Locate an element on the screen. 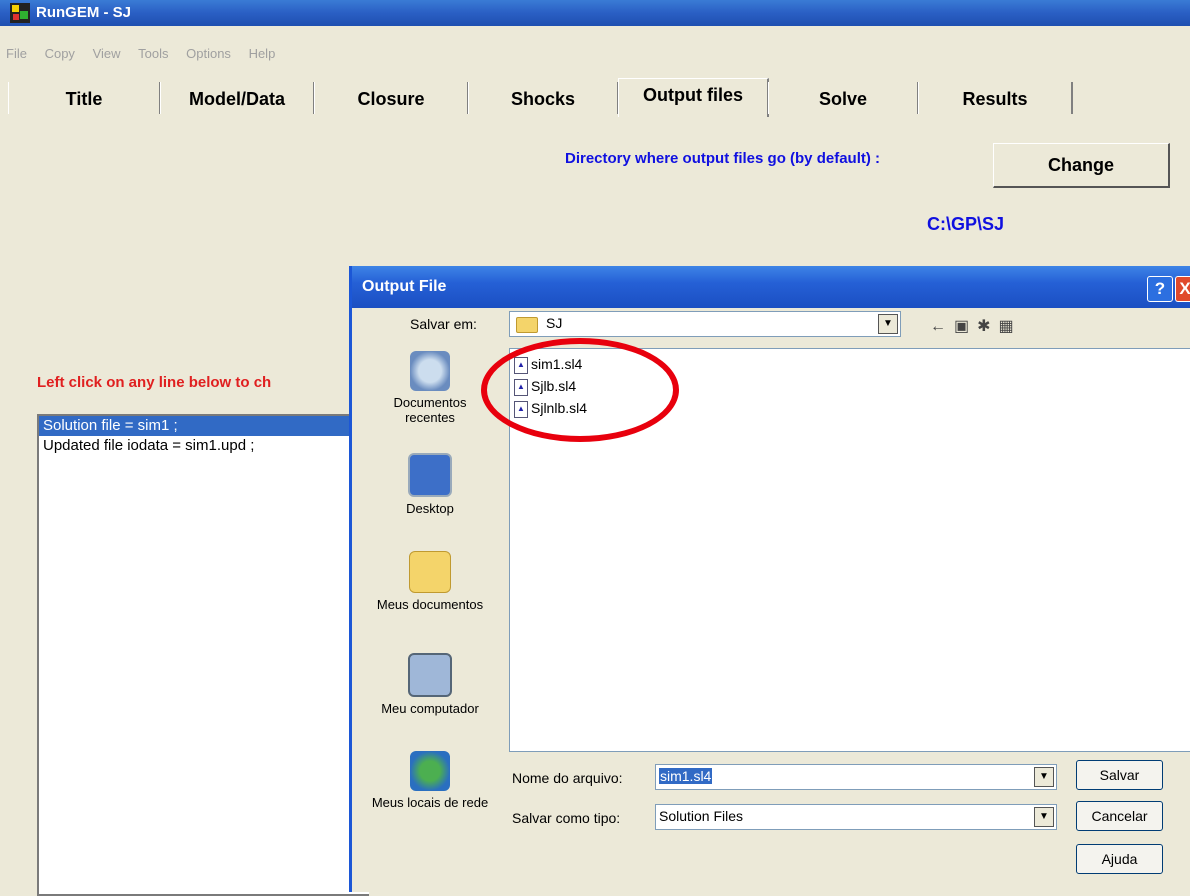 The width and height of the screenshot is (1190, 896). view-menu-icon: ▦ is located at coordinates (1010, 326).